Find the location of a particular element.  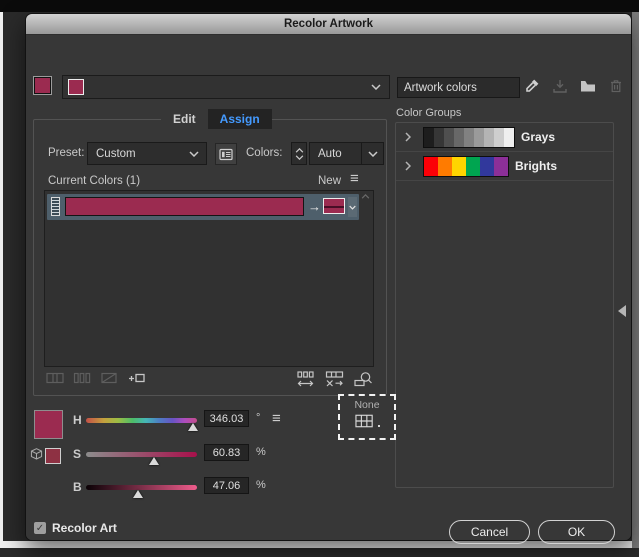

row-edit-buttons is located at coordinates (96, 379).